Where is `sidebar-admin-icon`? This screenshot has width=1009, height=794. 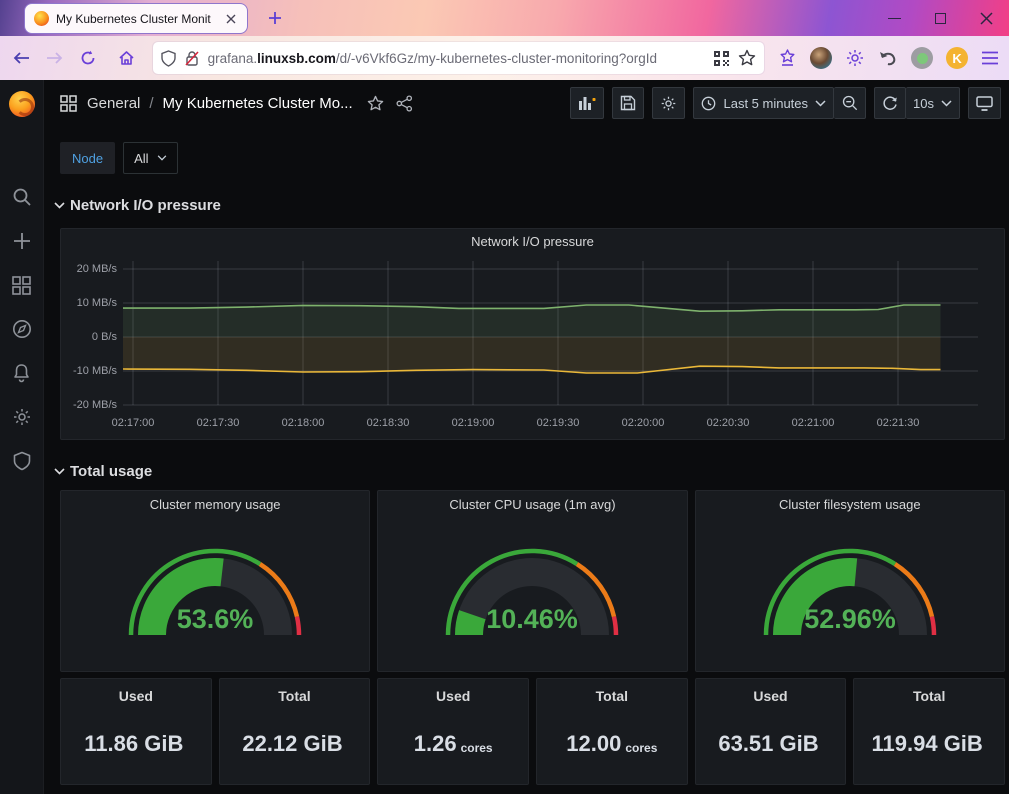
sidebar-admin-icon is located at coordinates (22, 461).